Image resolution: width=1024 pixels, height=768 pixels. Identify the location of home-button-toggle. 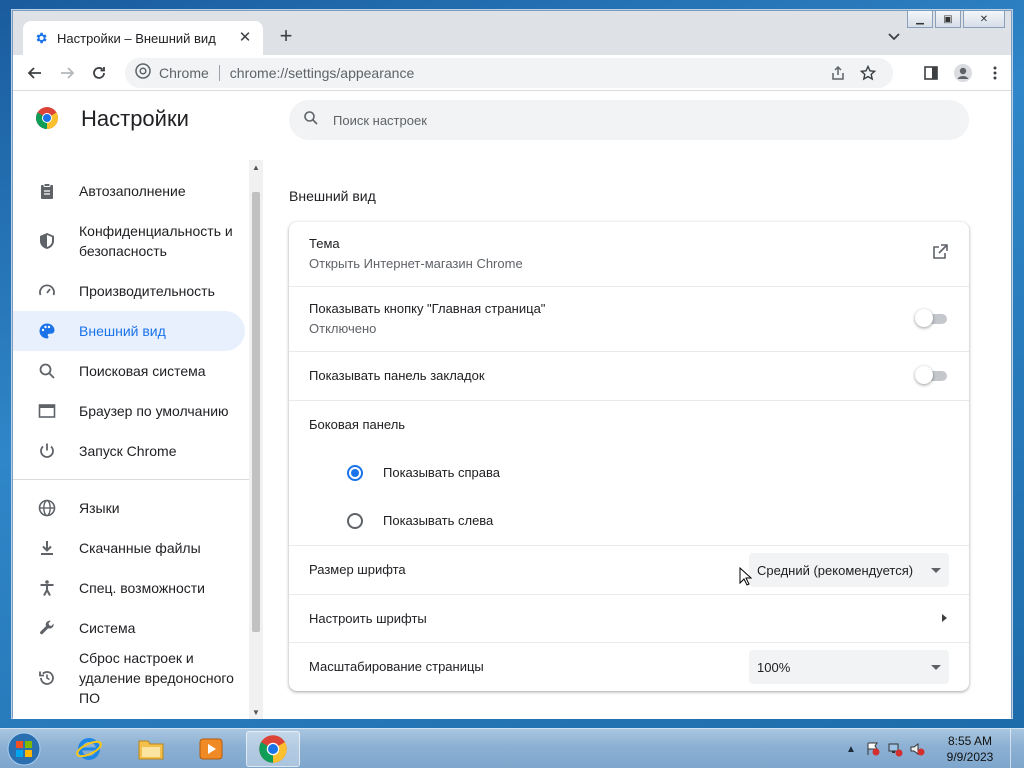
(932, 318).